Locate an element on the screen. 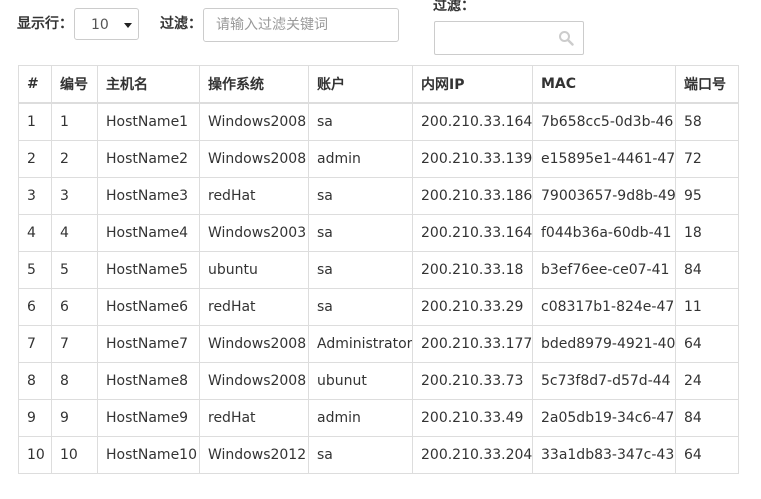 The width and height of the screenshot is (761, 499). cell-id: 7 is located at coordinates (74, 344).